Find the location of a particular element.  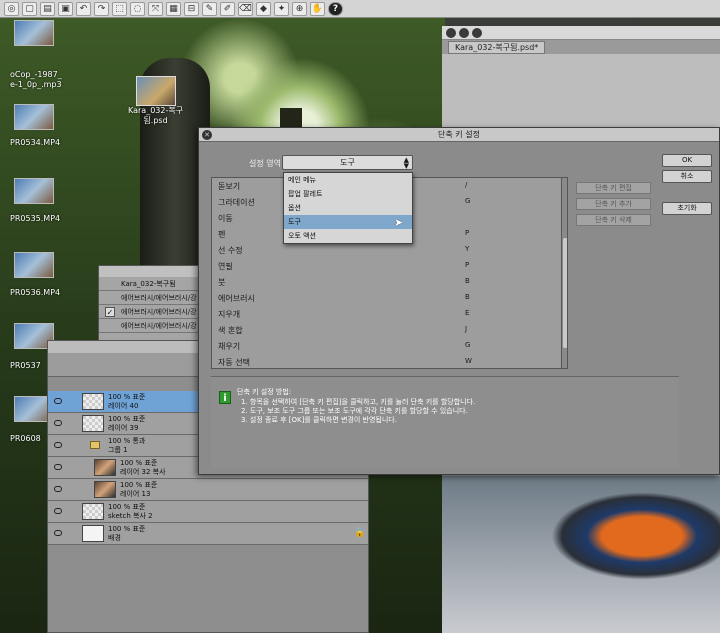

command-row: 지우개 E is located at coordinates (386, 314).